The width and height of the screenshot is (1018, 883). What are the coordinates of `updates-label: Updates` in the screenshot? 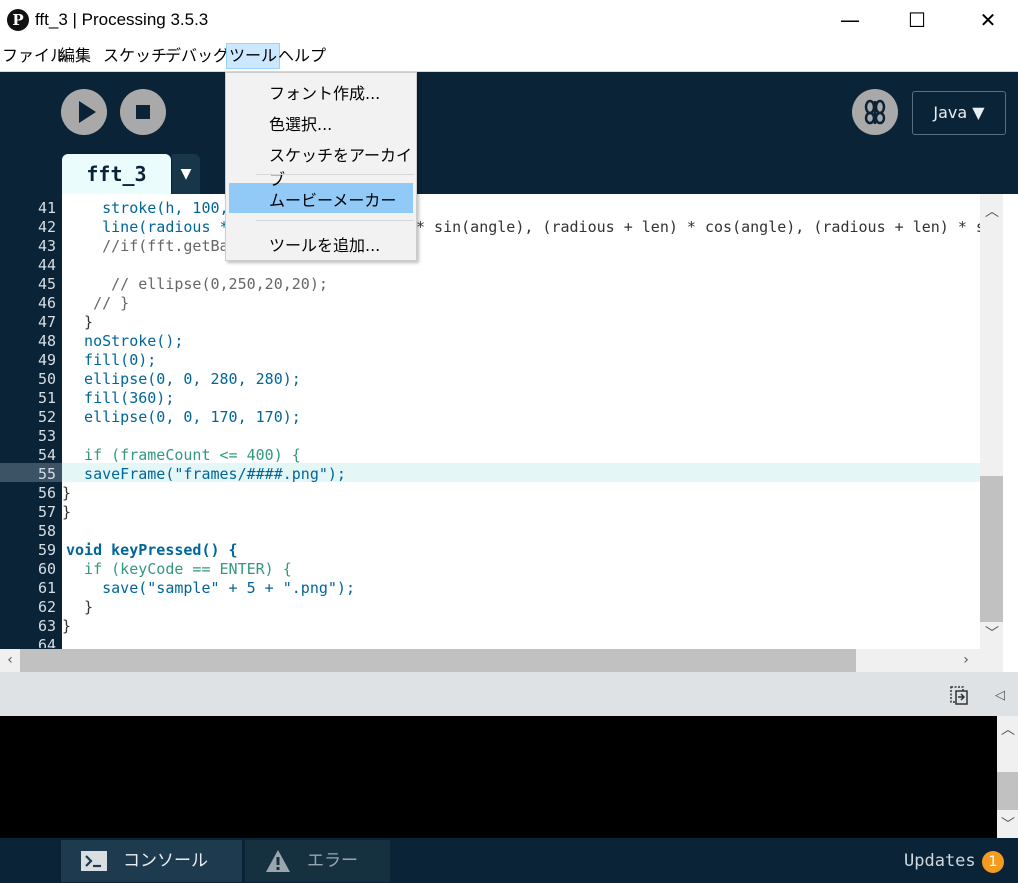 It's located at (940, 861).